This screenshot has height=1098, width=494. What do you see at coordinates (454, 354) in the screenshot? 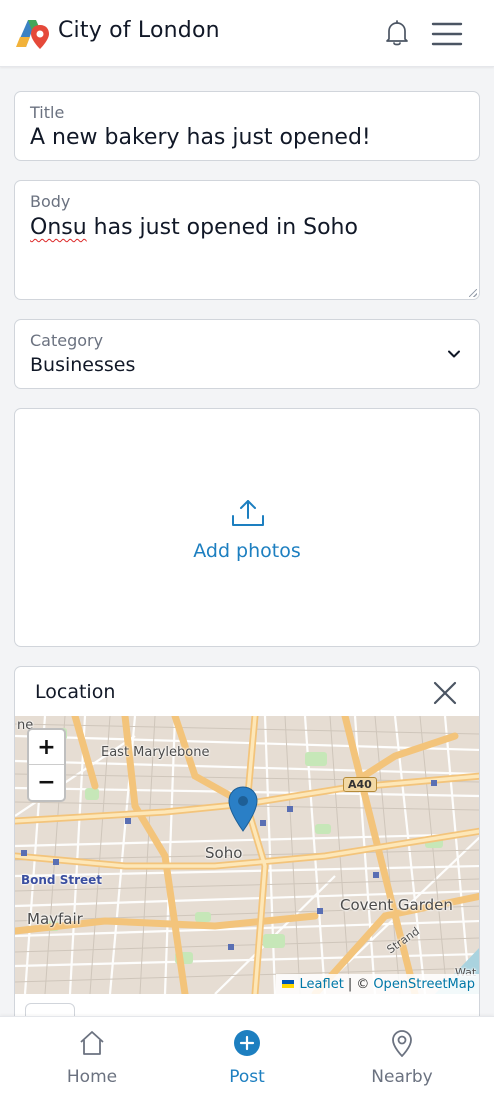
I see `chevron-down-icon` at bounding box center [454, 354].